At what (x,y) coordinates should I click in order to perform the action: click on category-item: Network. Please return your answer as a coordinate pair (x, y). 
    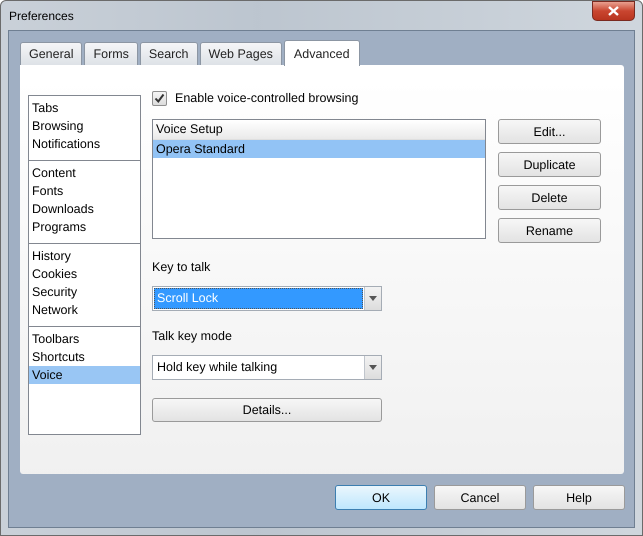
    Looking at the image, I should click on (84, 310).